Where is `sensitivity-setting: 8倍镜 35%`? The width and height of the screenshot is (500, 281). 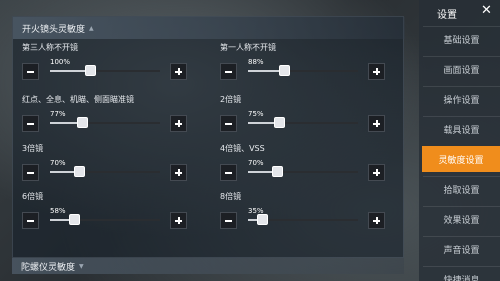
sensitivity-setting: 8倍镜 35% is located at coordinates (305, 213).